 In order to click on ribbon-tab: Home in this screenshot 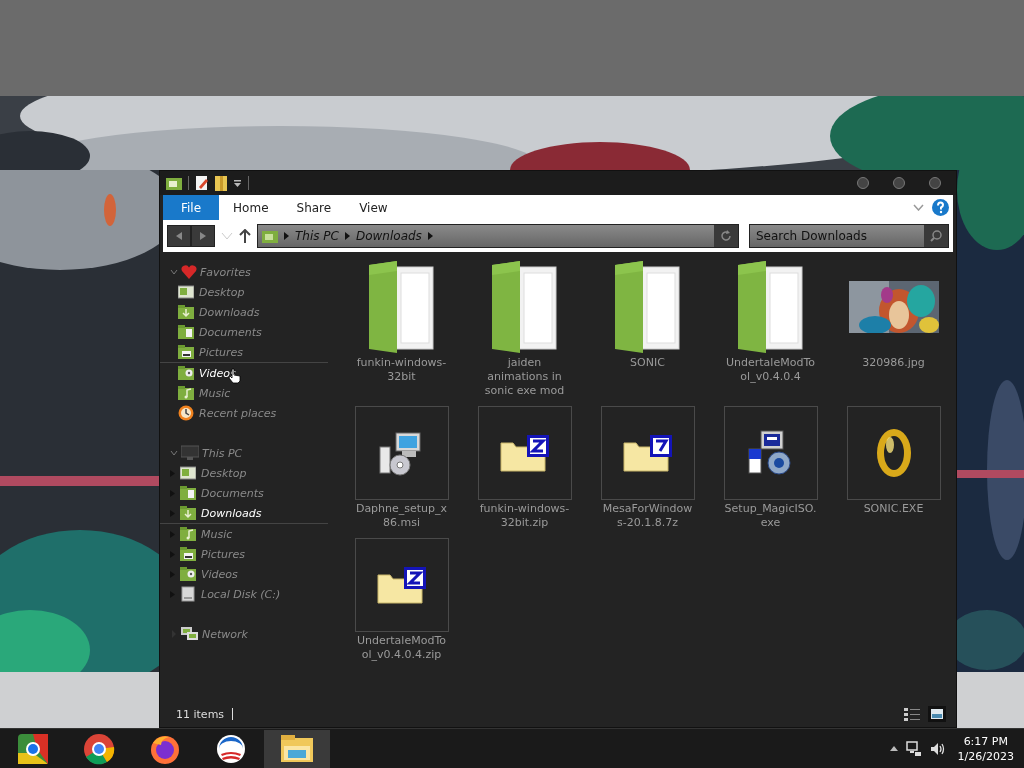, I will do `click(251, 207)`.